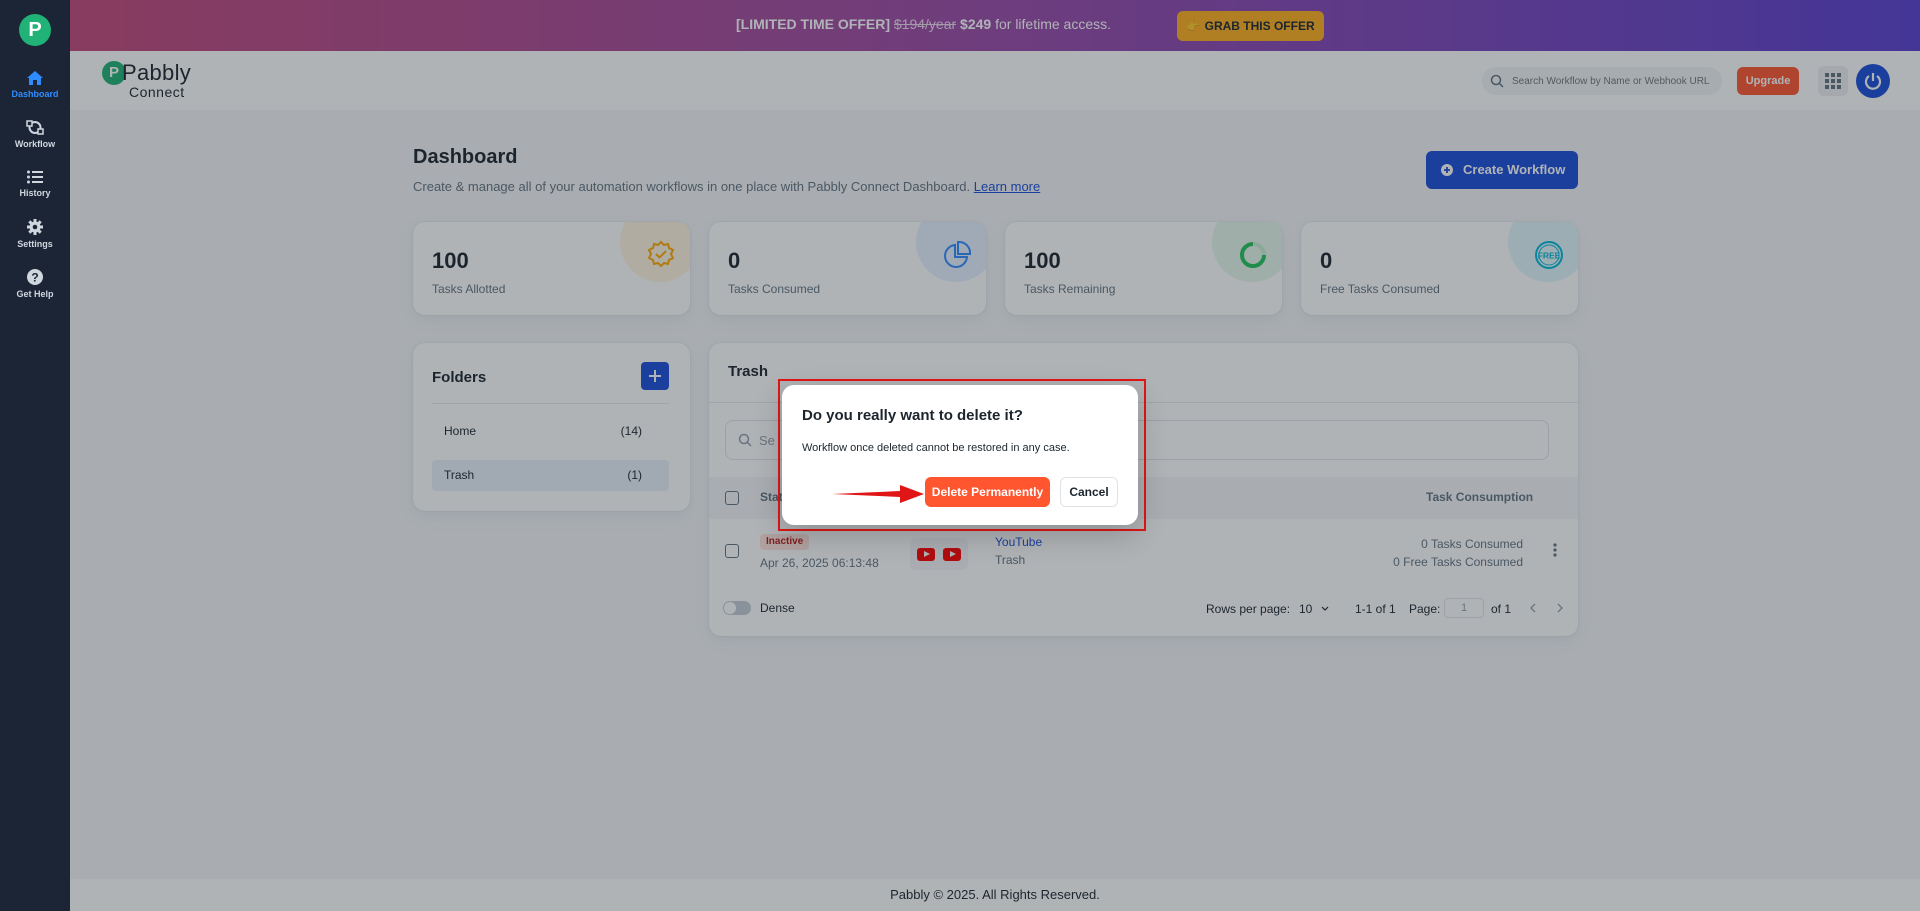  I want to click on sidebar-item-settings: Settings, so click(35, 233).